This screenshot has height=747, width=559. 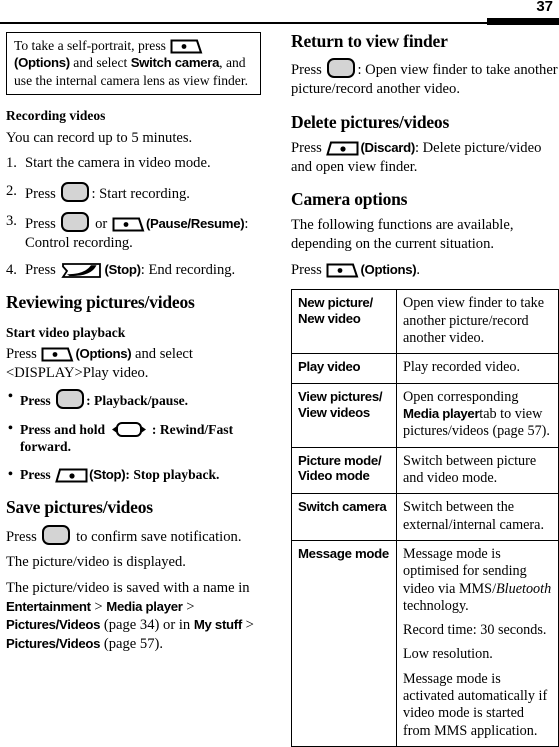 I want to click on step-key-label: (Pause/Resume), so click(x=195, y=224).